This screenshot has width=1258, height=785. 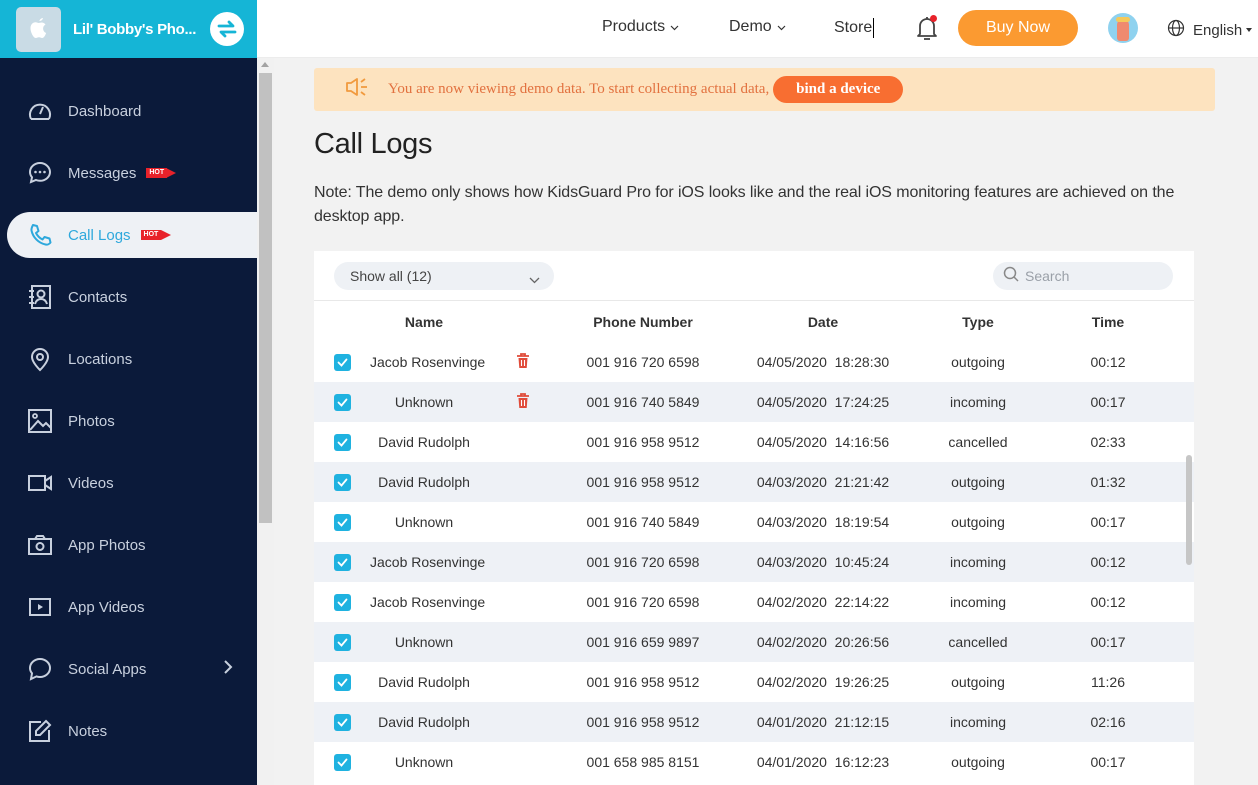 What do you see at coordinates (978, 642) in the screenshot?
I see `cell-type: cancelled` at bounding box center [978, 642].